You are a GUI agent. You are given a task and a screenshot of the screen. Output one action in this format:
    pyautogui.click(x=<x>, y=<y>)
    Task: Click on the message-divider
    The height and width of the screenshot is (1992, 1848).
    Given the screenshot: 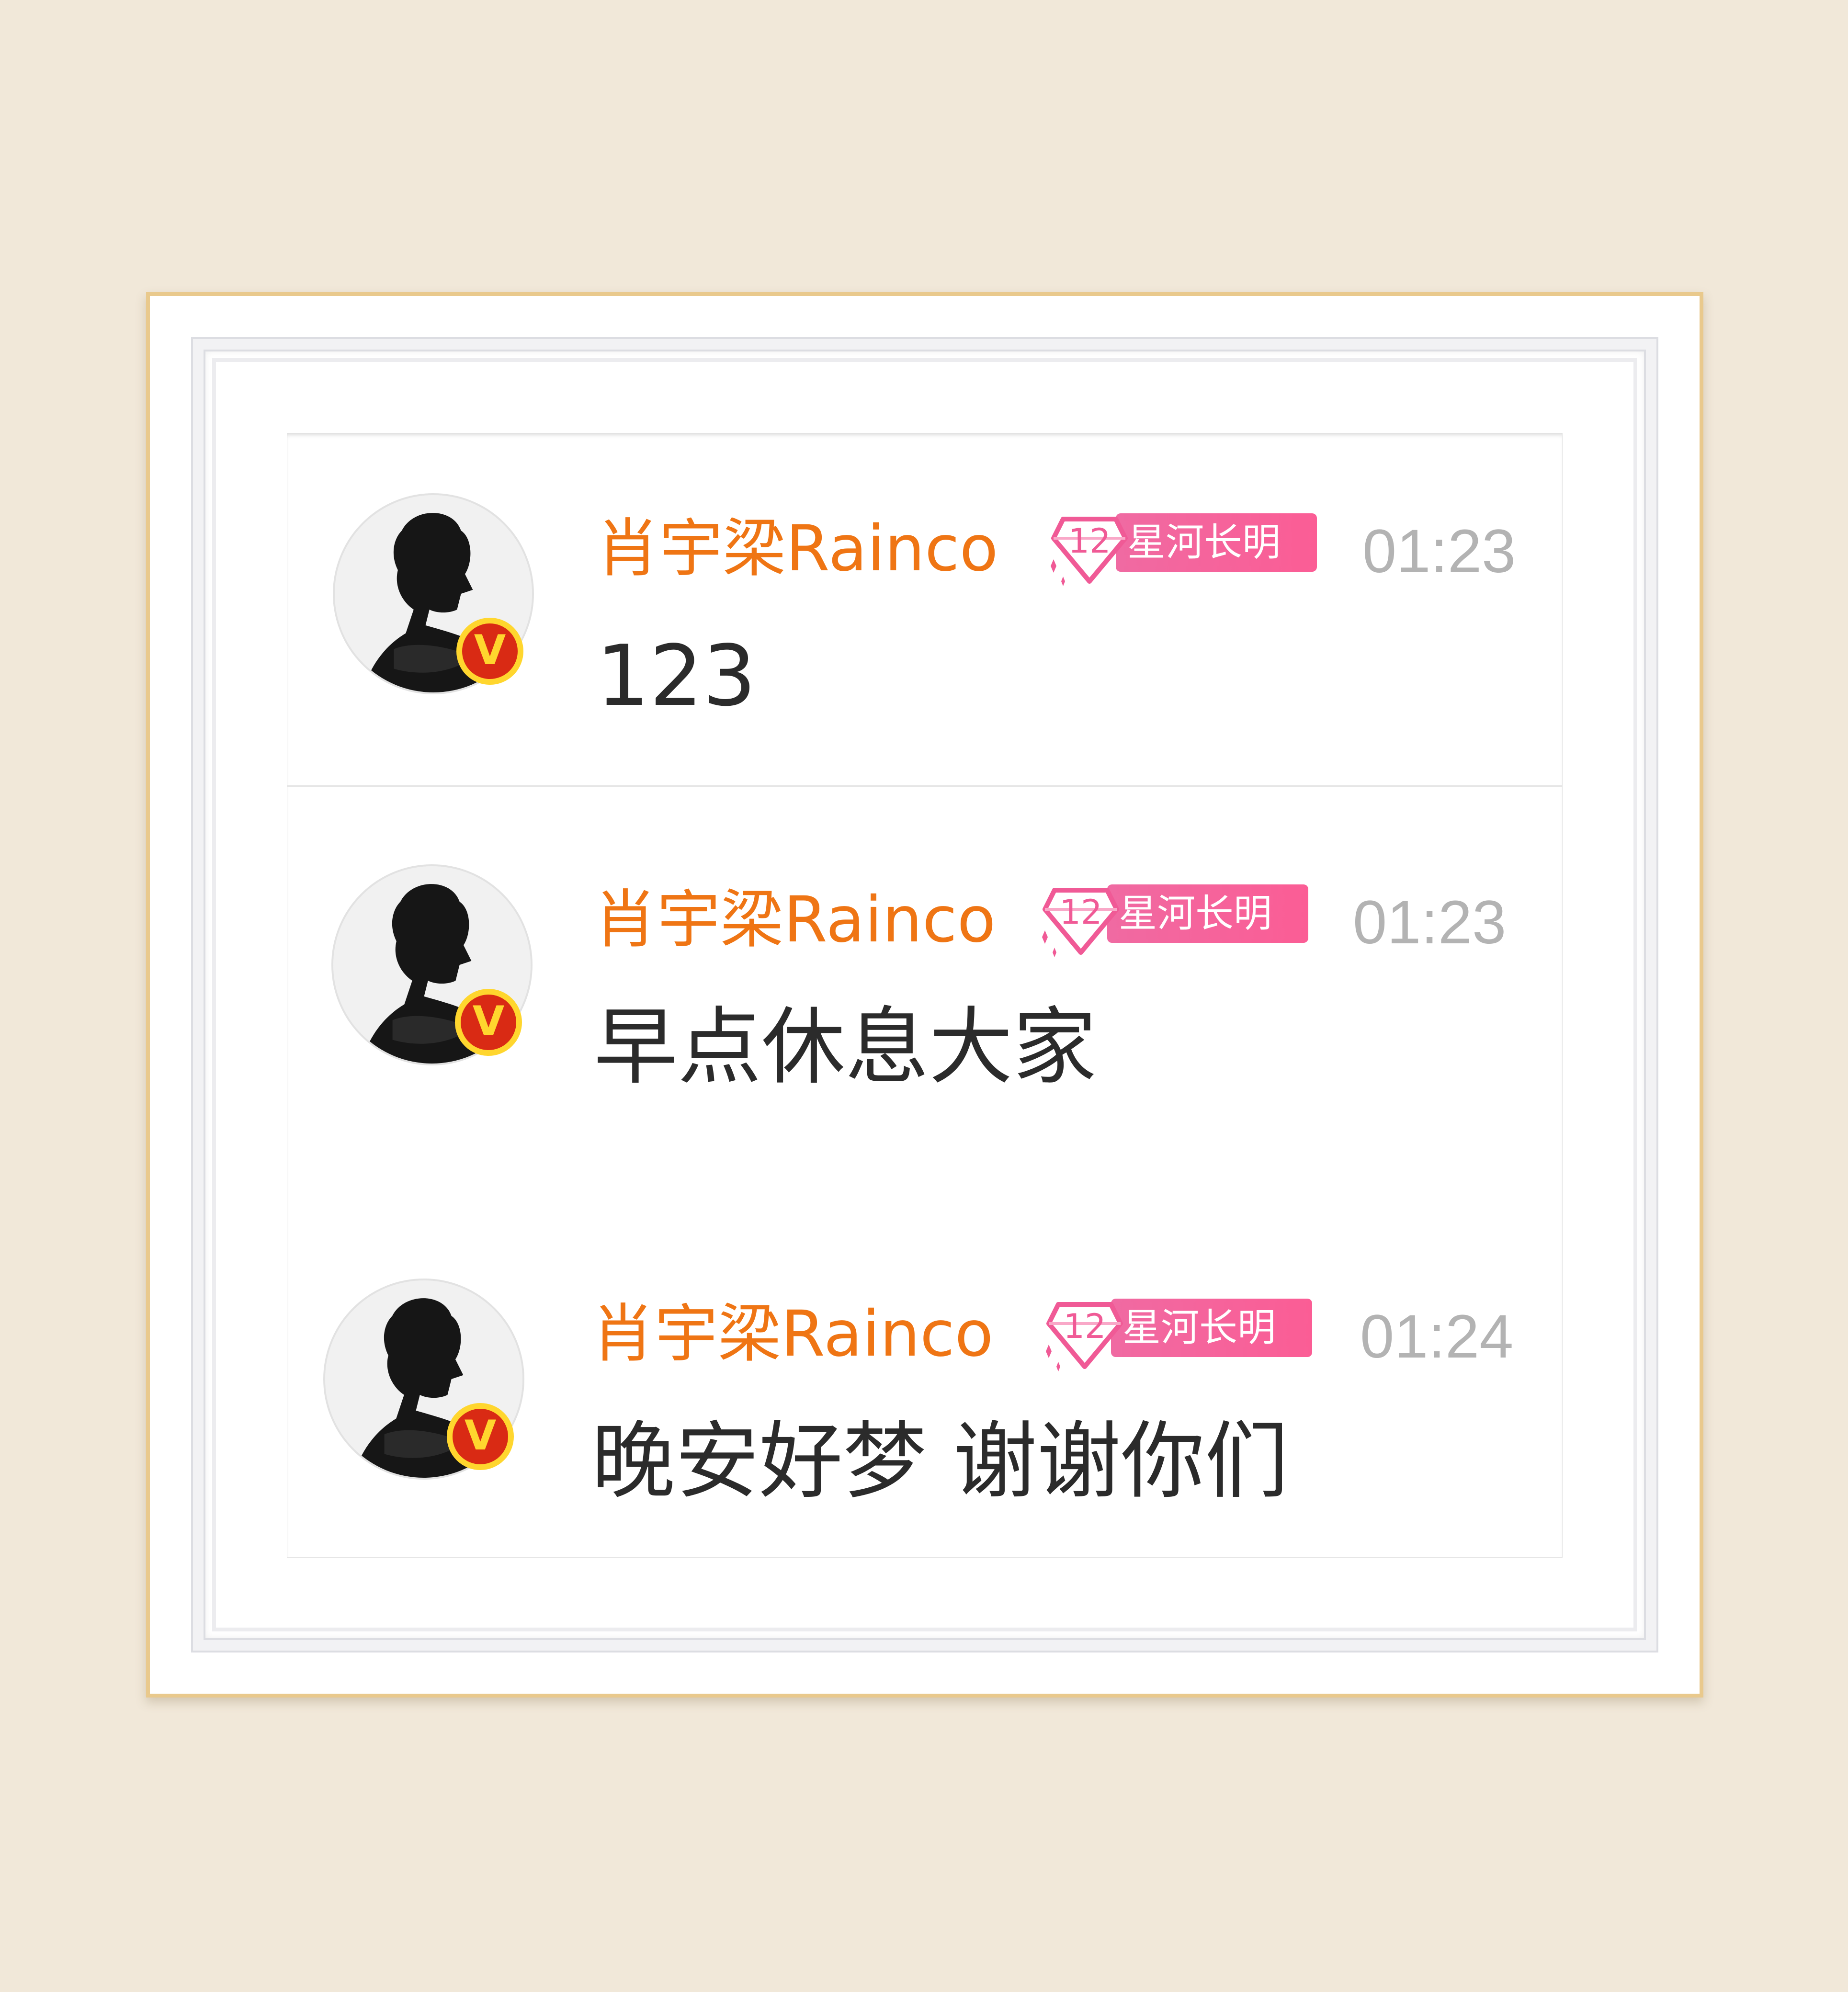 What is the action you would take?
    pyautogui.click(x=924, y=786)
    